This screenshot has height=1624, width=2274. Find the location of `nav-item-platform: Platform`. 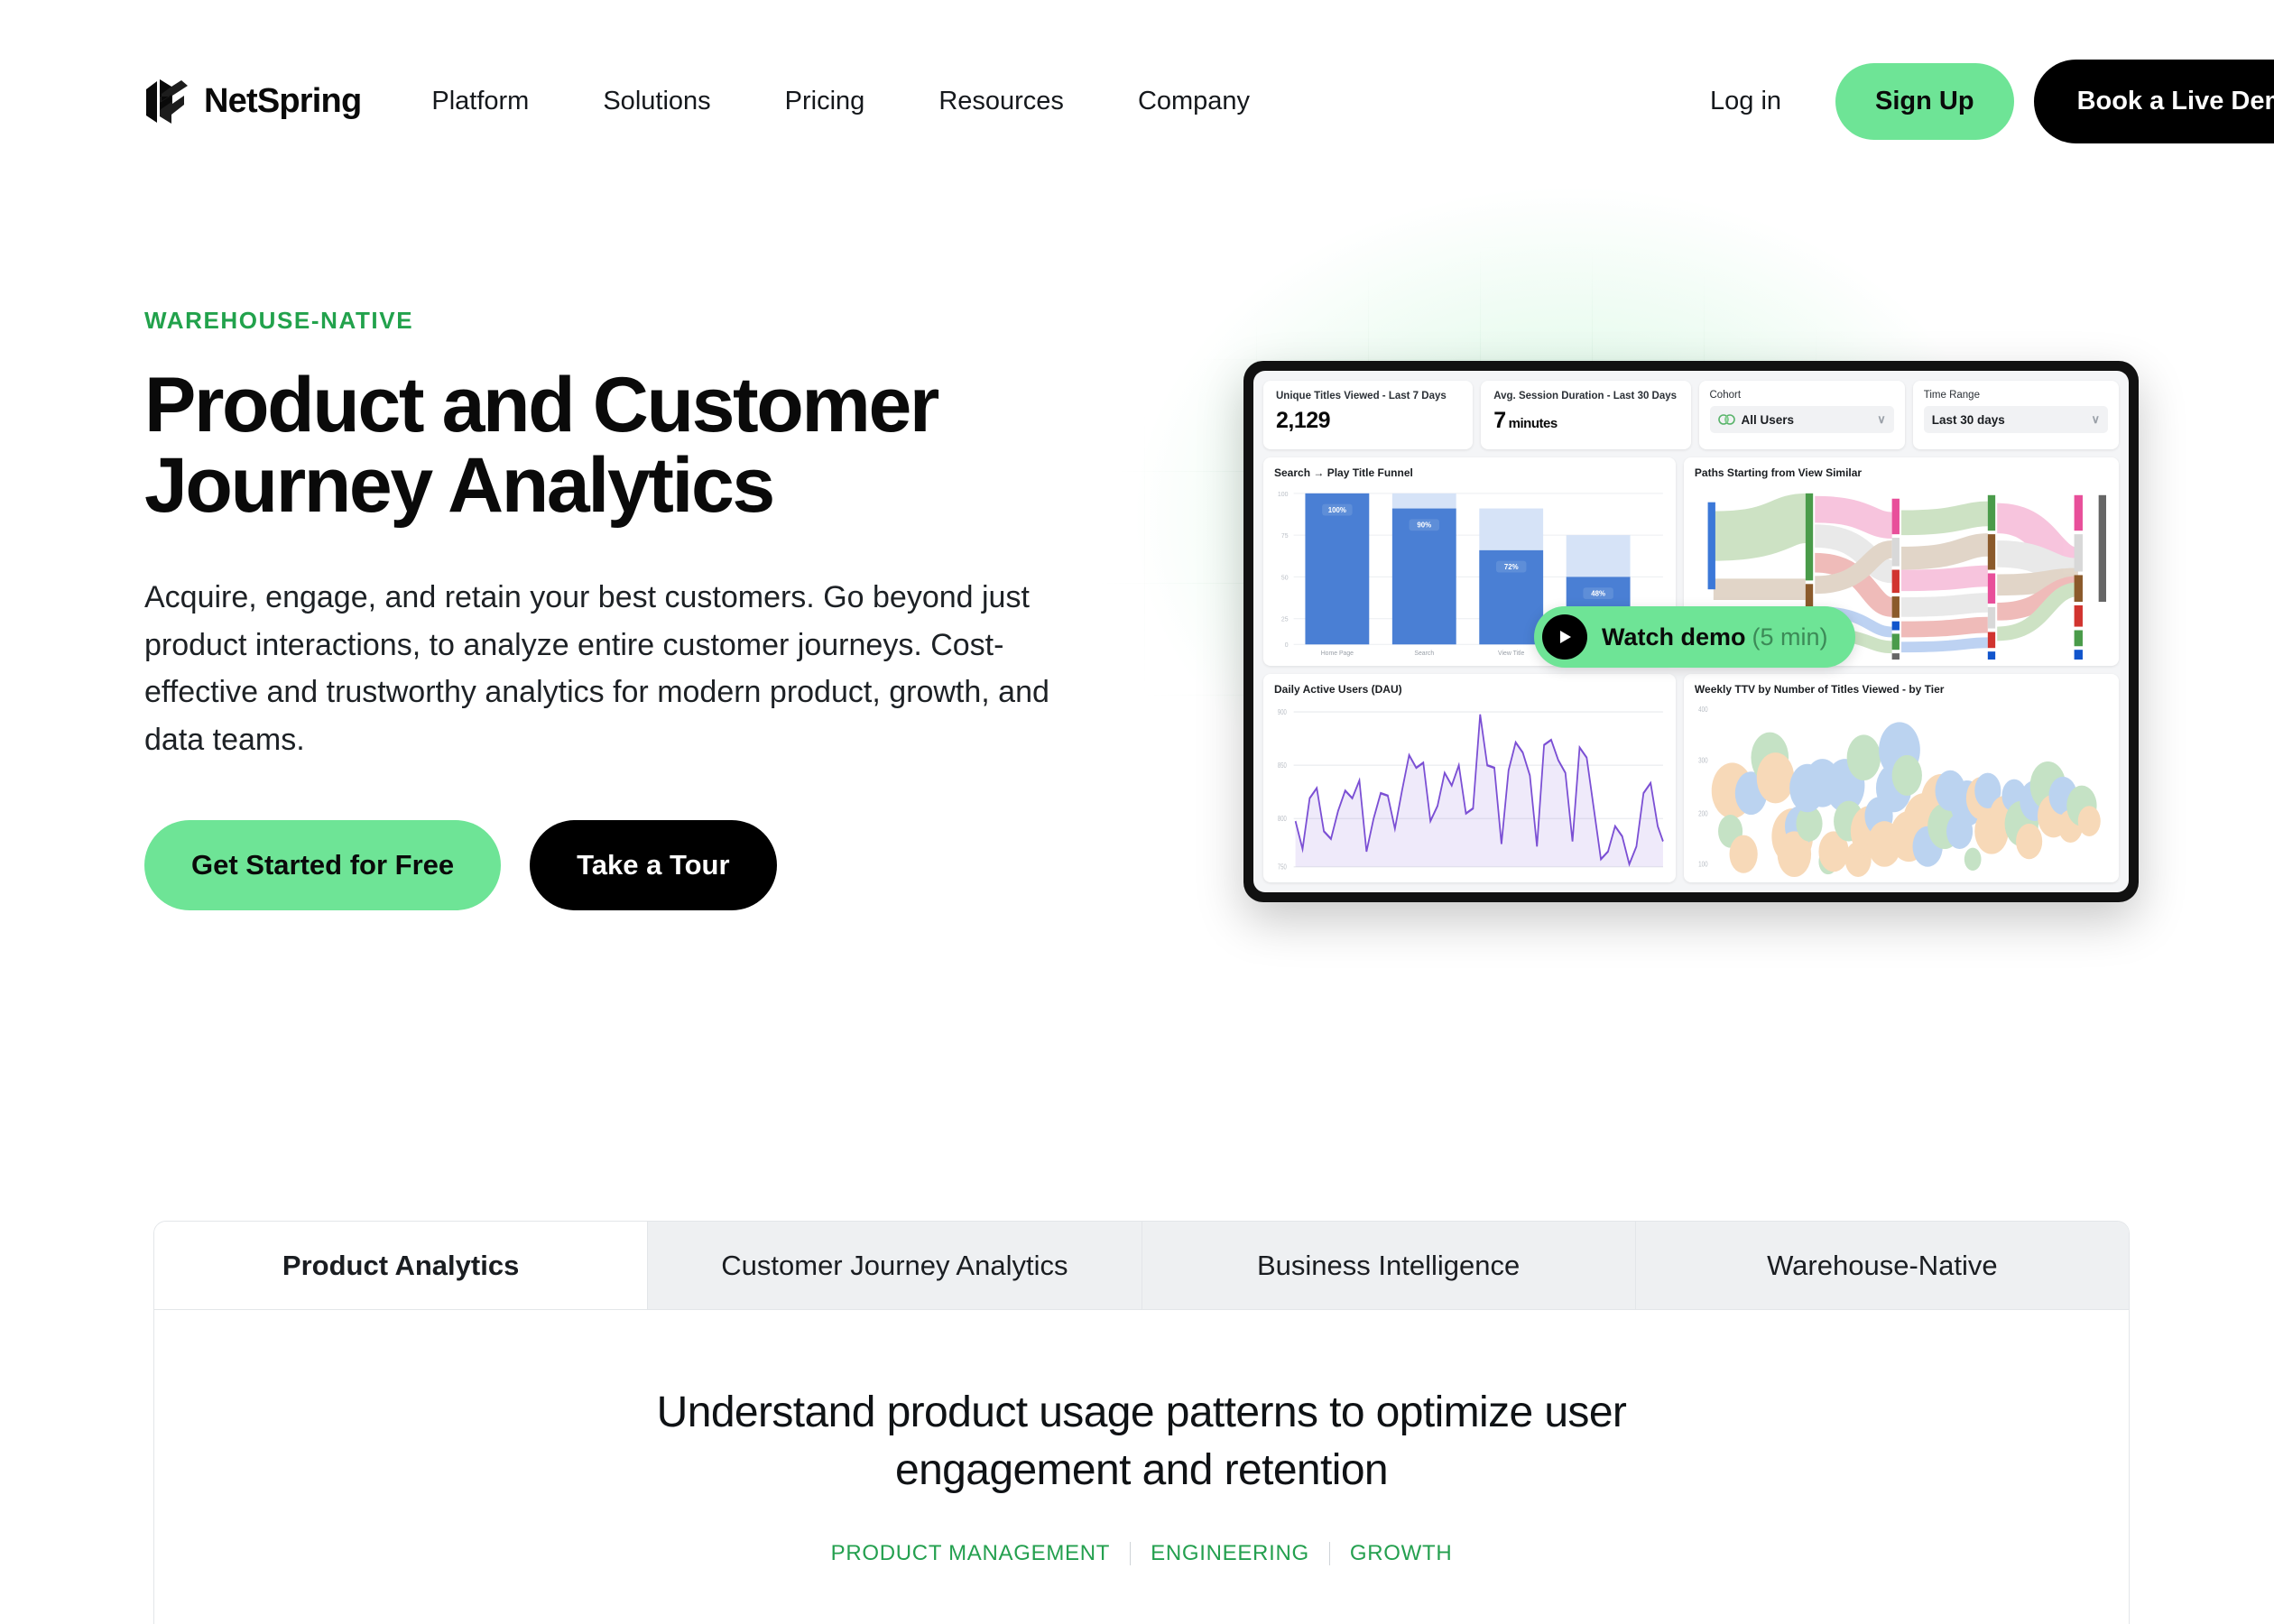

nav-item-platform: Platform is located at coordinates (480, 102).